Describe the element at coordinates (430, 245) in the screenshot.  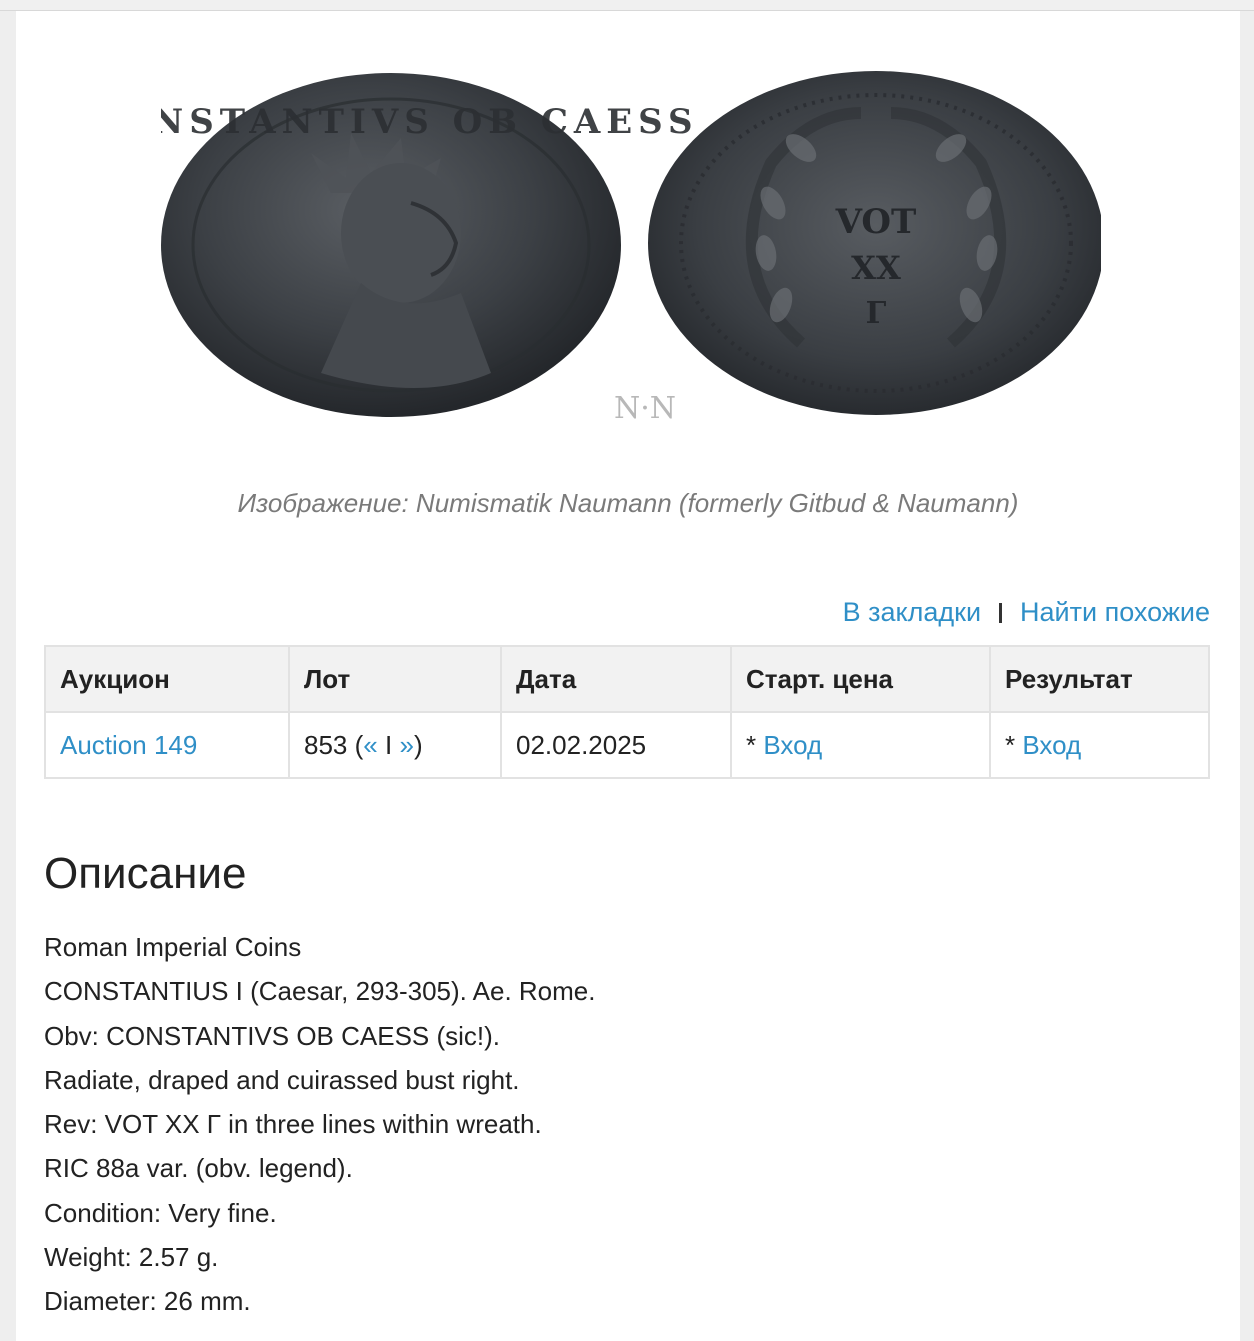
I see `coin-obverse: CONSTANTIVS OB CAESS` at that location.